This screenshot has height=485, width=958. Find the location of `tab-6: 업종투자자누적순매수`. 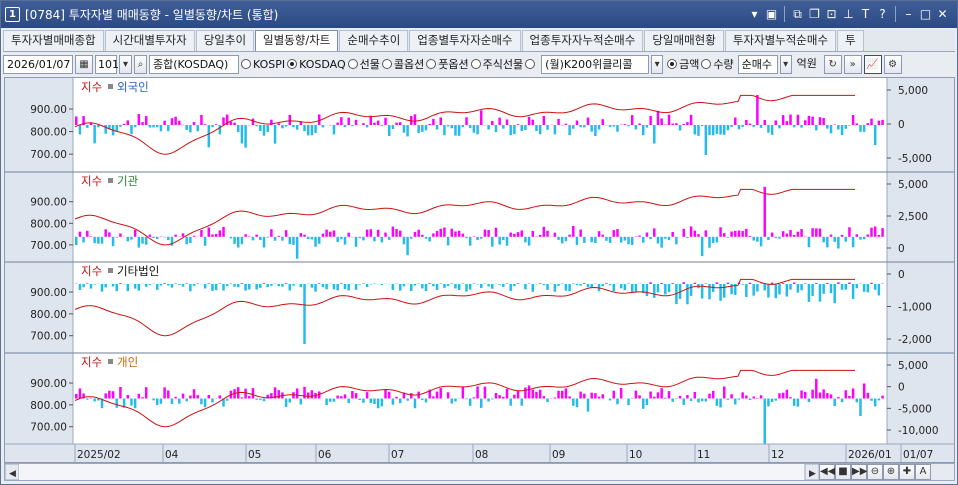

tab-6: 업종투자자누적순매수 is located at coordinates (582, 40).